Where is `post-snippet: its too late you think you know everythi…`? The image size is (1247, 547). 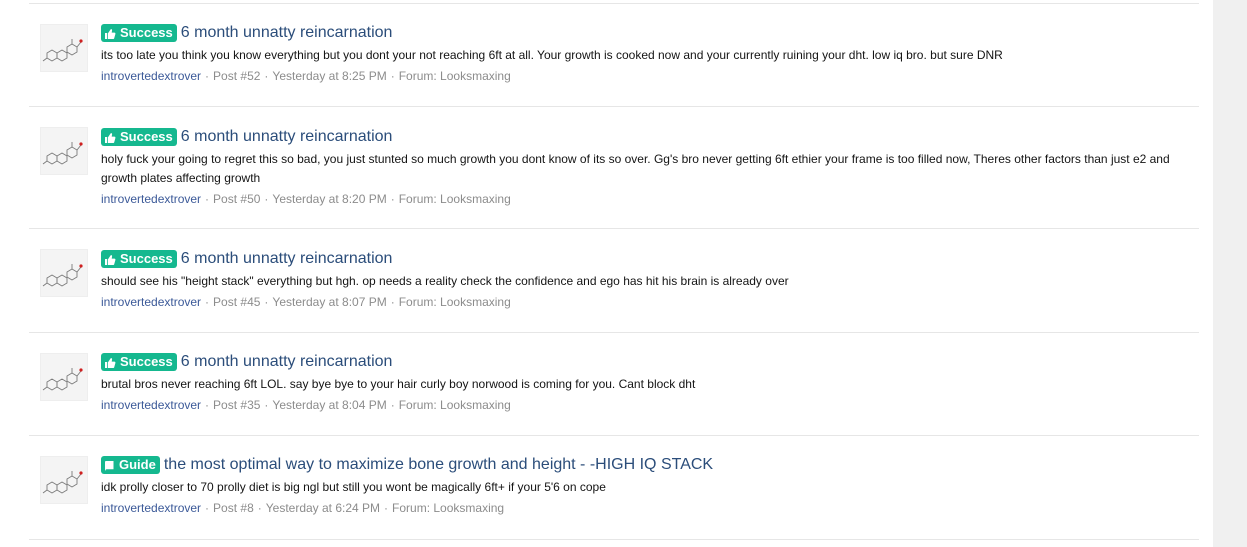
post-snippet: its too late you think you know everythi… is located at coordinates (552, 55).